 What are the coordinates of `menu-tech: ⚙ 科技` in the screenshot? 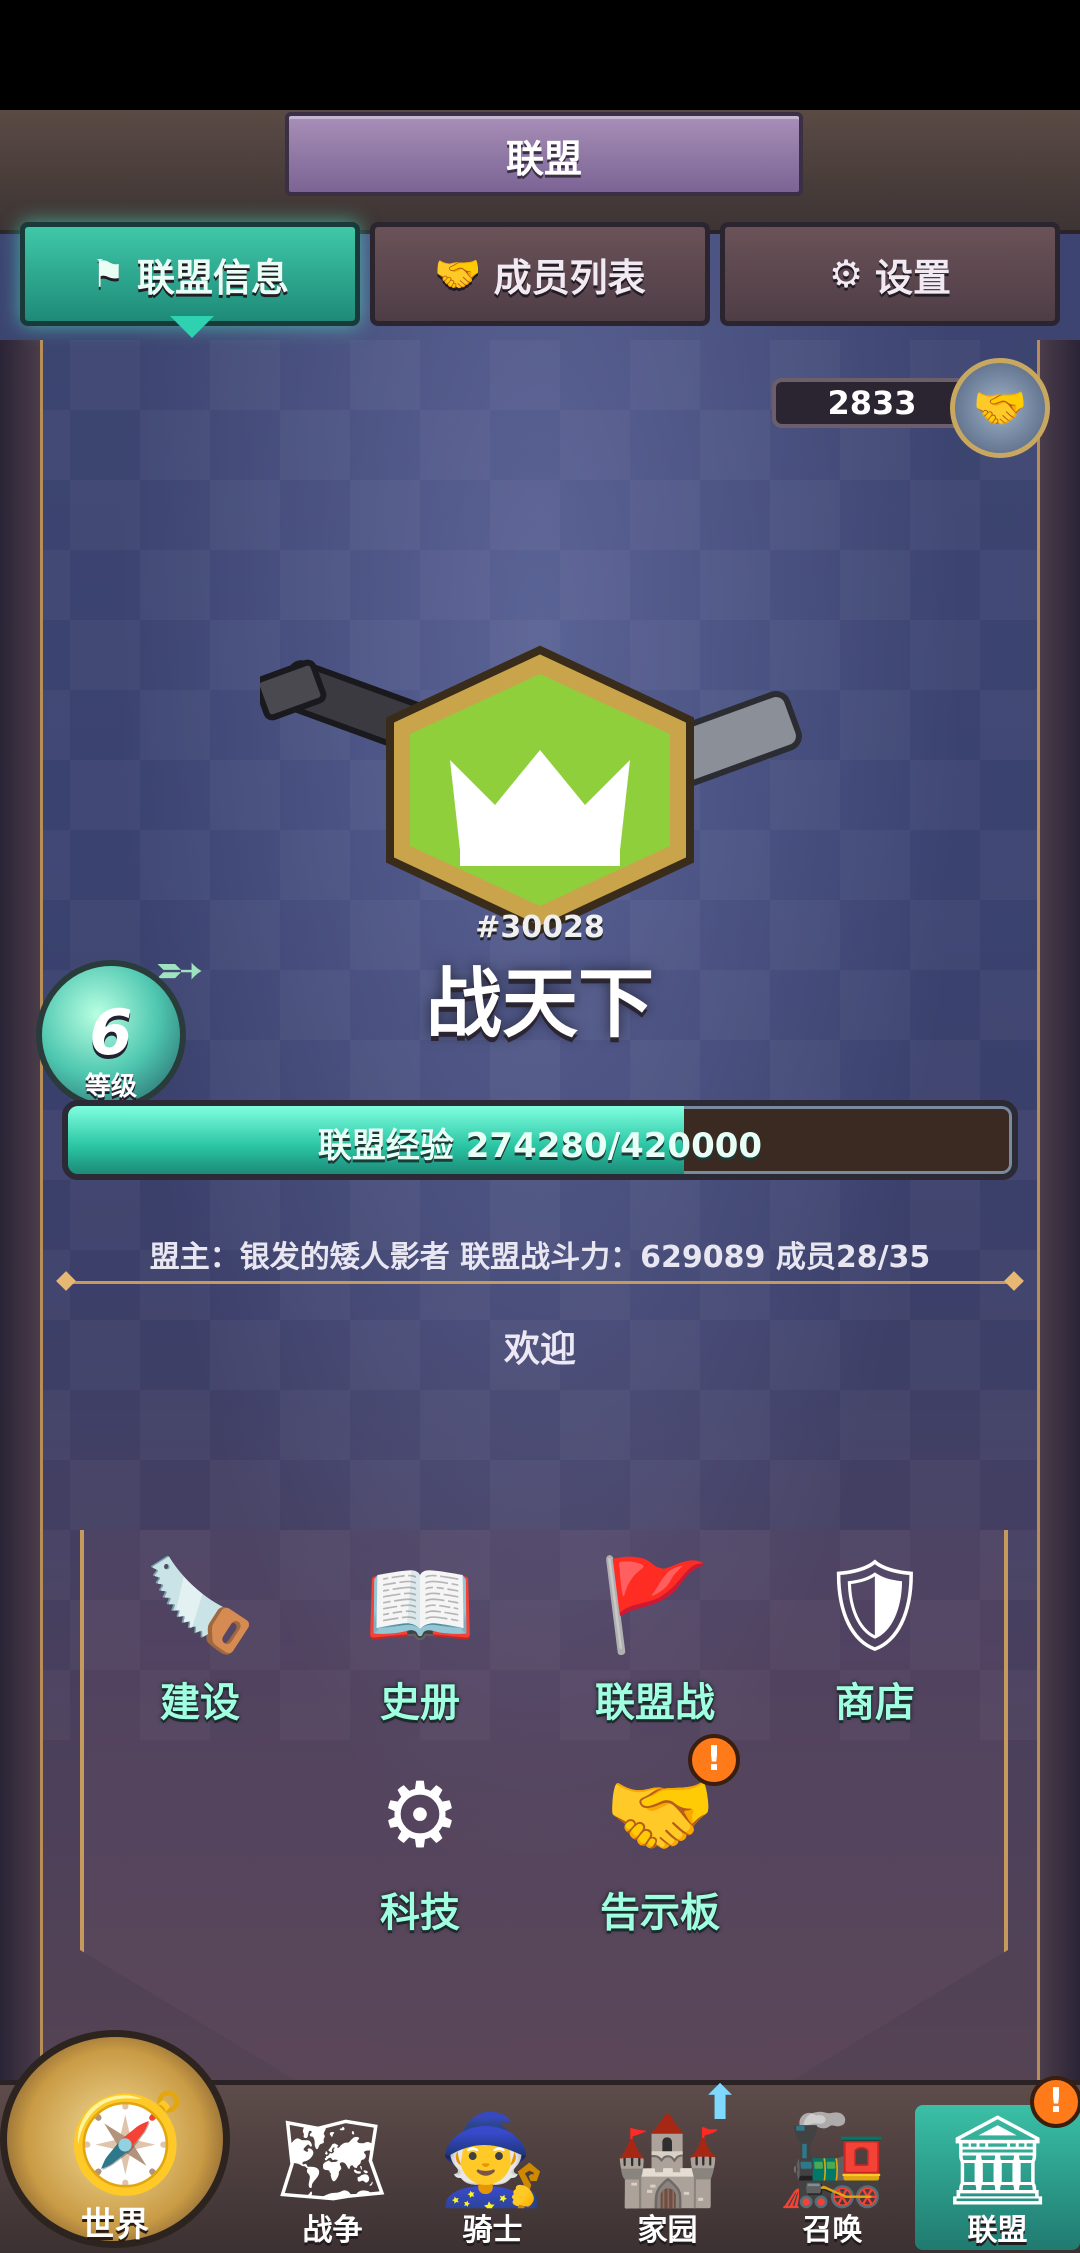 It's located at (420, 1845).